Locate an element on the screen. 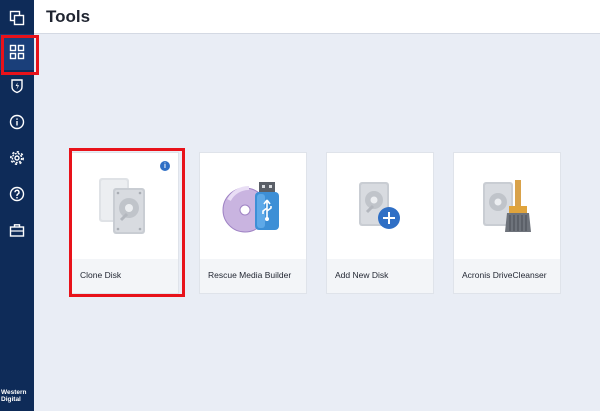 The width and height of the screenshot is (600, 411). sidebar-item-info is located at coordinates (17, 122).